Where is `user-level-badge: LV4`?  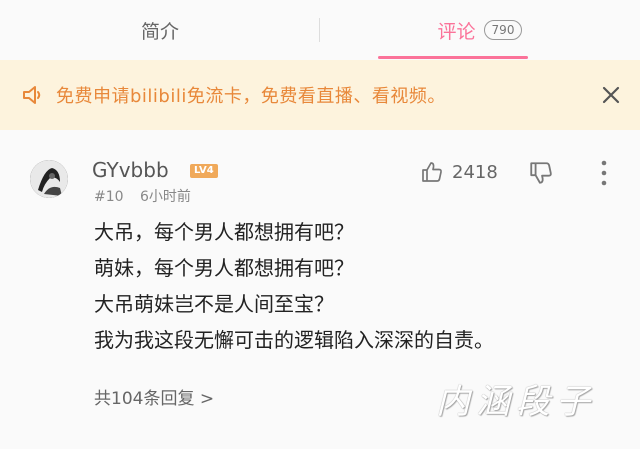 user-level-badge: LV4 is located at coordinates (204, 171).